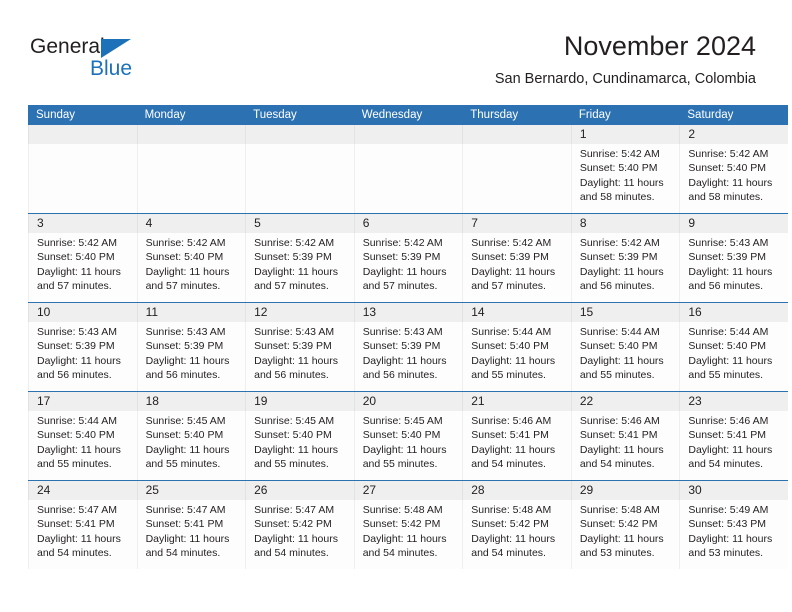  What do you see at coordinates (516, 312) in the screenshot?
I see `day-number: 14` at bounding box center [516, 312].